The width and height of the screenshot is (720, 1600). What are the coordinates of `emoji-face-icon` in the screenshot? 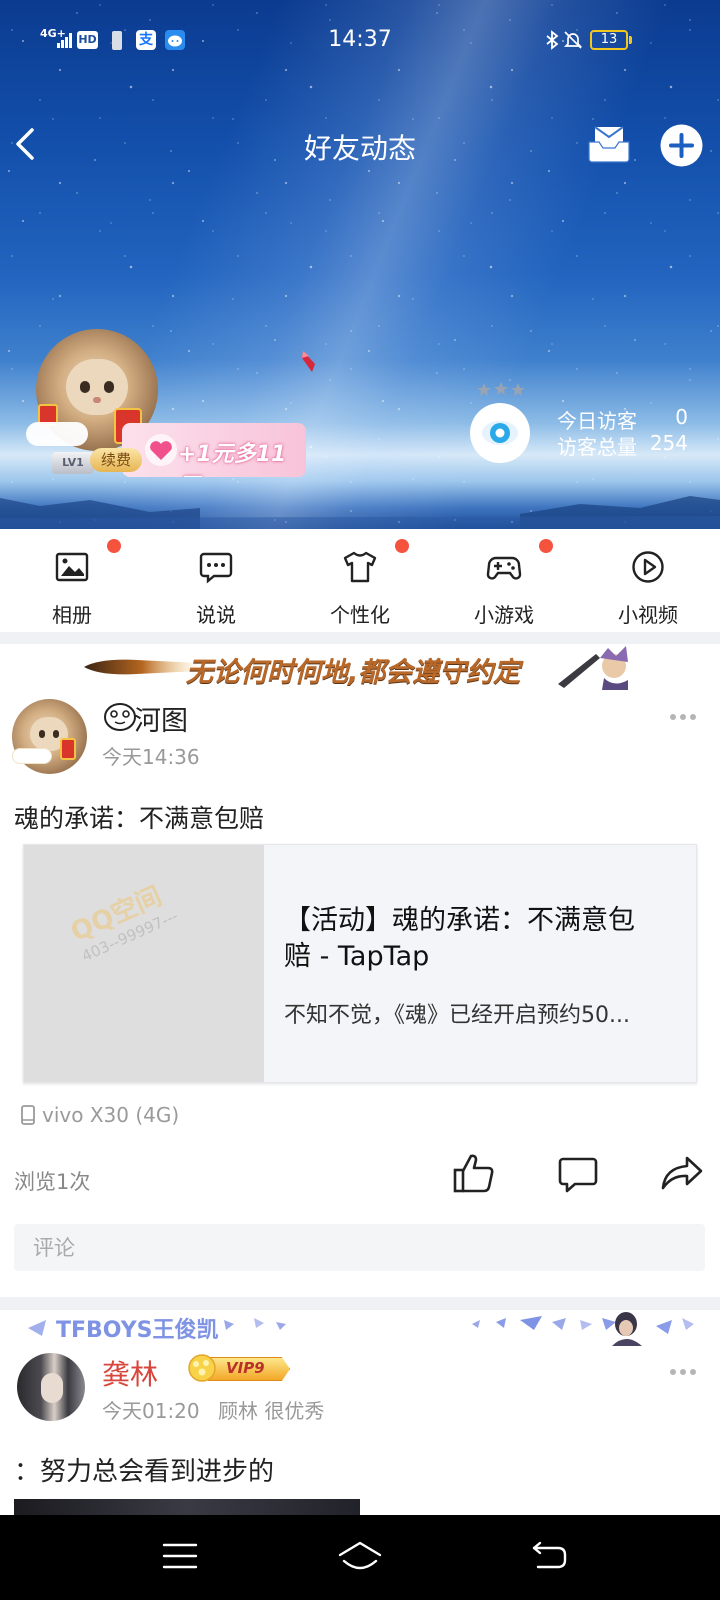 It's located at (120, 717).